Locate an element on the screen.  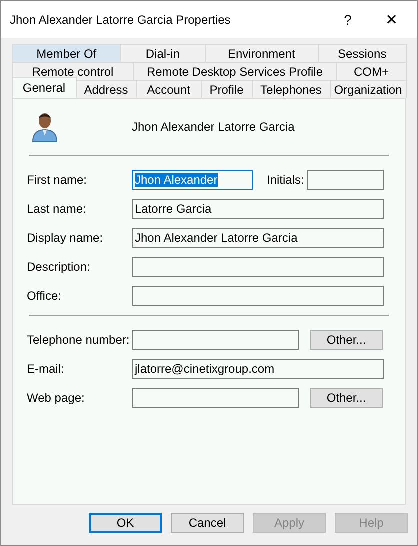
tab: Sessions is located at coordinates (362, 53).